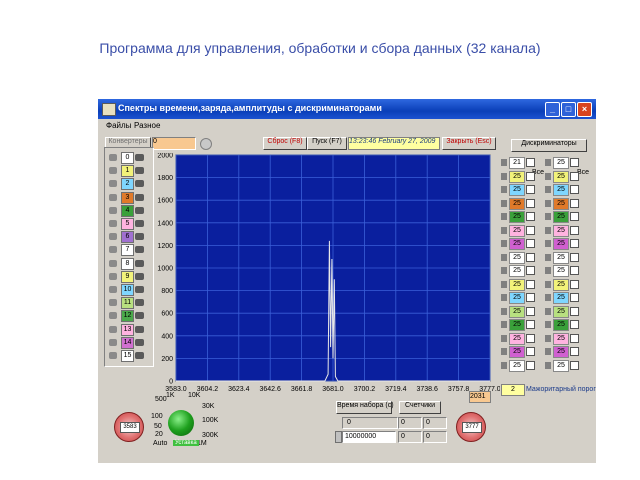  Describe the element at coordinates (471, 427) in the screenshot. I see `x-max-knob: 3777` at that location.